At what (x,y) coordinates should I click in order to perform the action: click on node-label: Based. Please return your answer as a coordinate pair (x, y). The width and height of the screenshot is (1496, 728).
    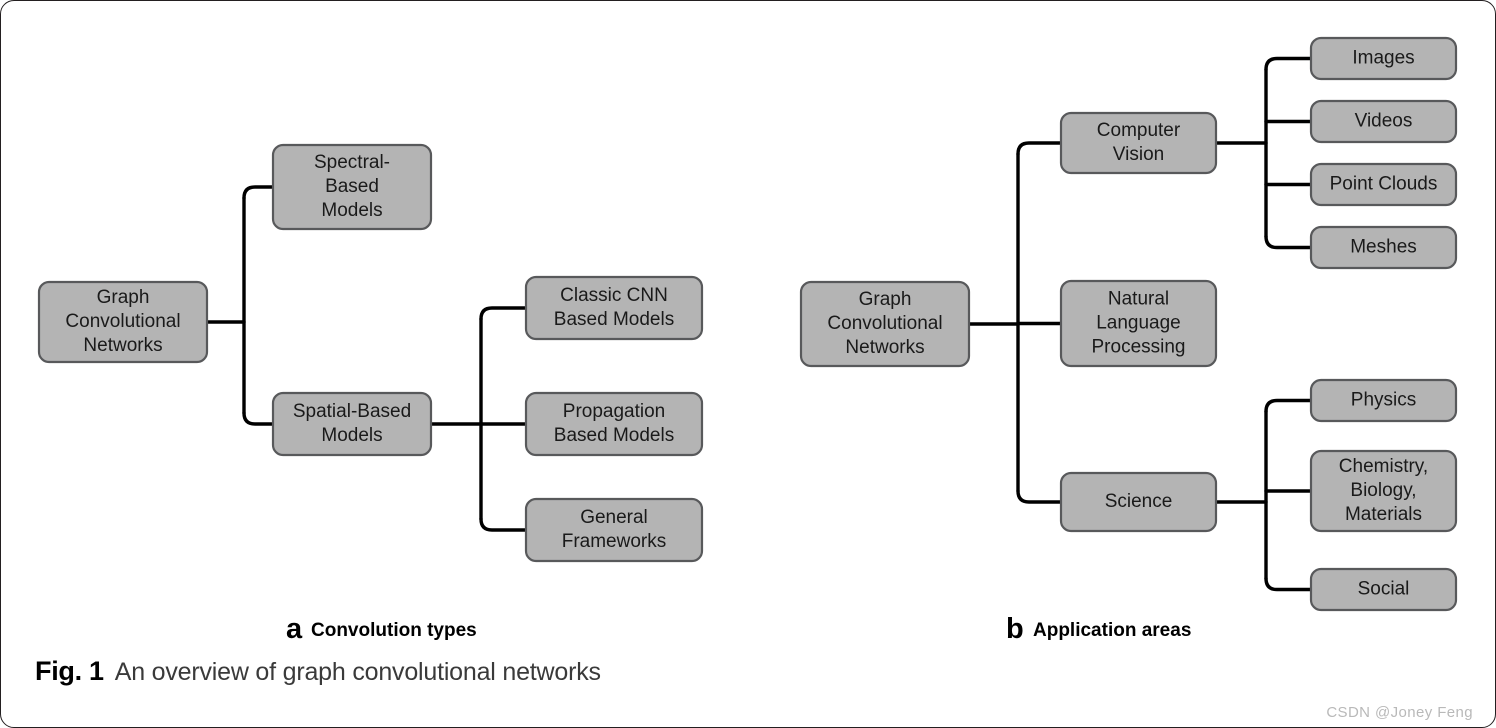
    Looking at the image, I should click on (352, 186).